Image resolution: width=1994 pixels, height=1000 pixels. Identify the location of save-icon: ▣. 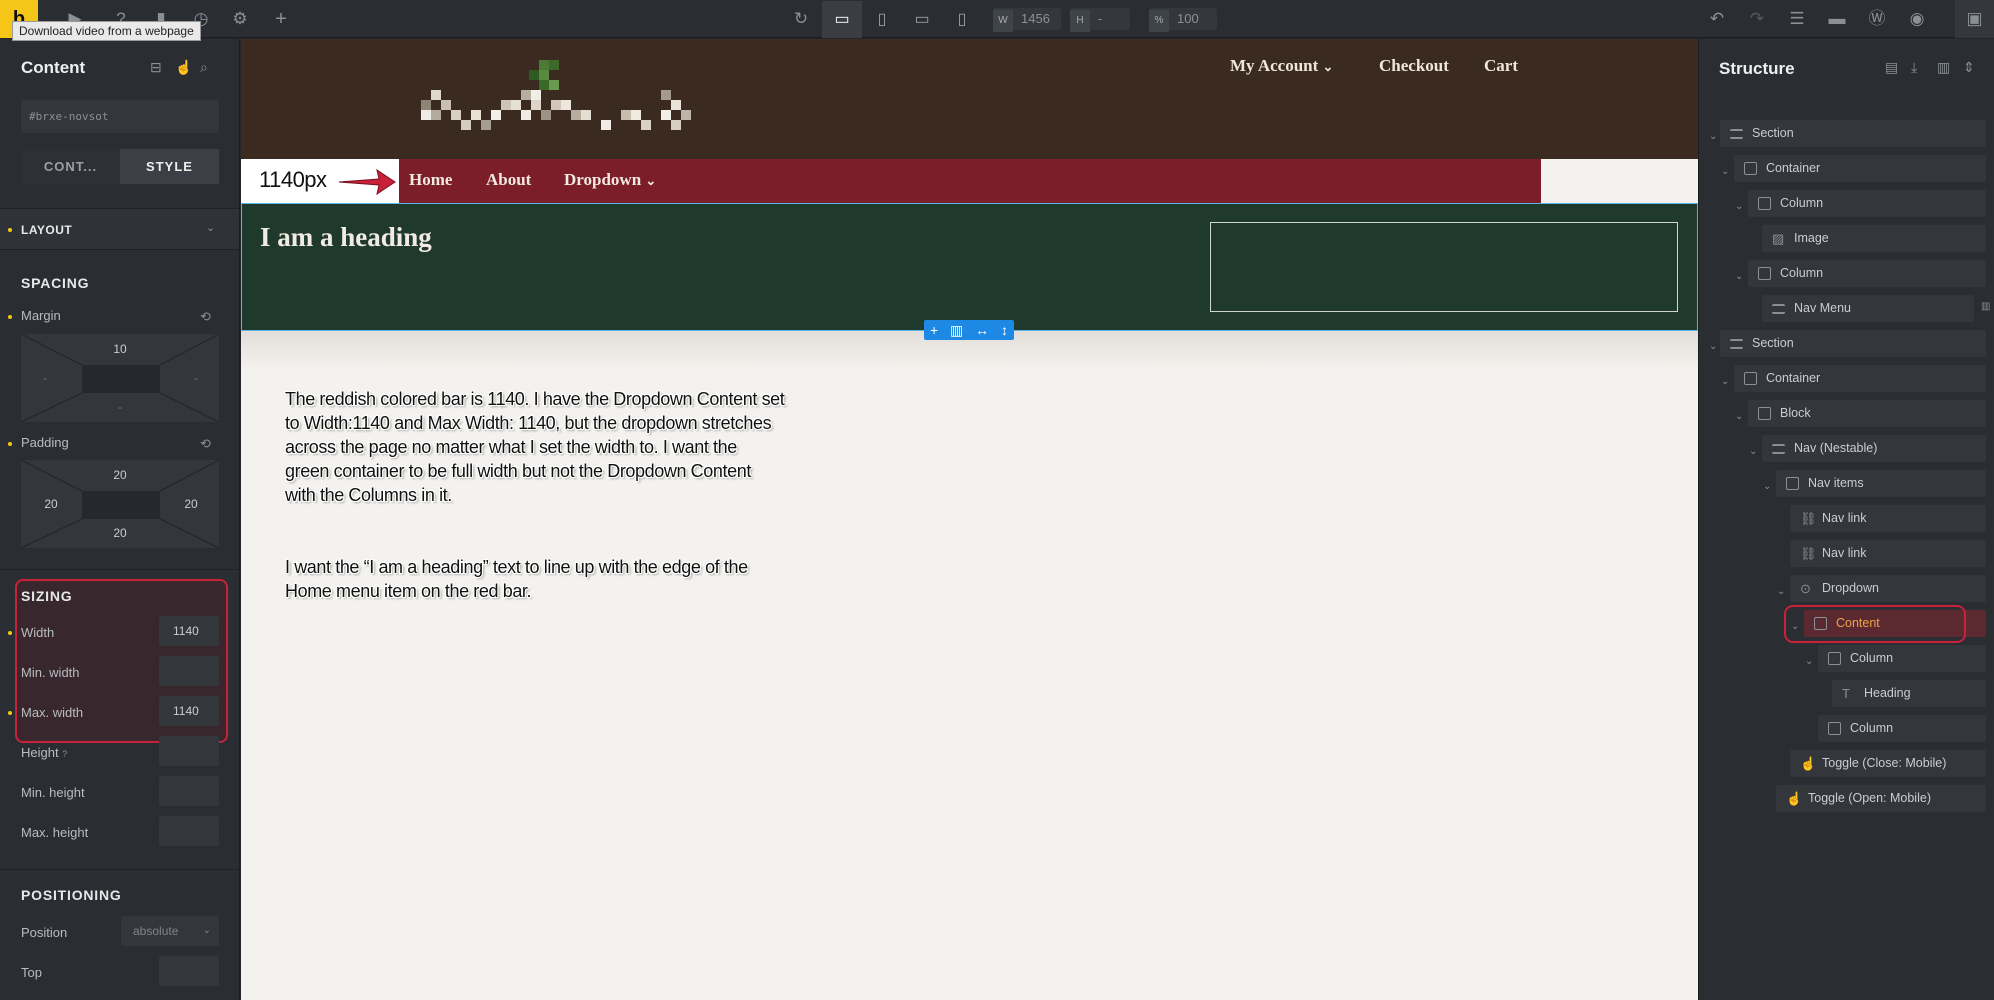
(1974, 19).